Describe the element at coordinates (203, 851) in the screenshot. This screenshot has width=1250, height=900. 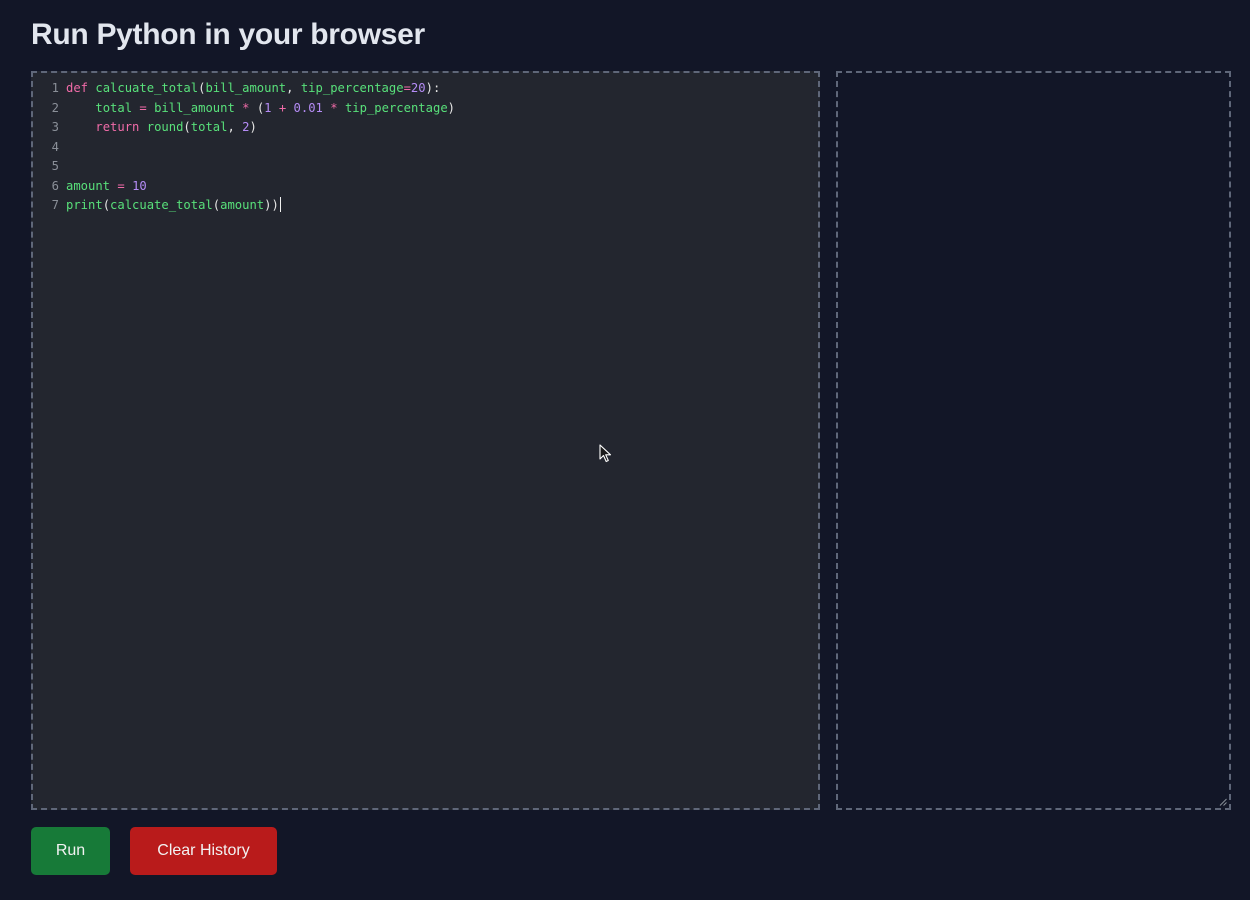
I see `clear-history-button: Clear History` at that location.